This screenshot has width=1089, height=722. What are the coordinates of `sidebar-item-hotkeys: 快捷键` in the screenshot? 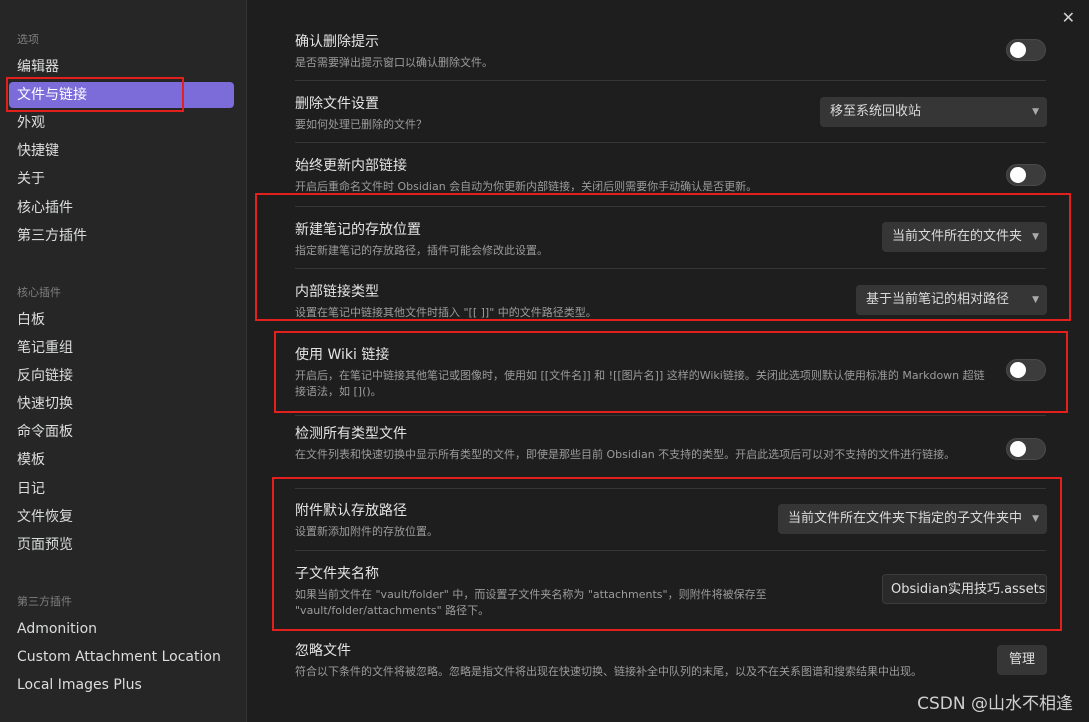 It's located at (121, 151).